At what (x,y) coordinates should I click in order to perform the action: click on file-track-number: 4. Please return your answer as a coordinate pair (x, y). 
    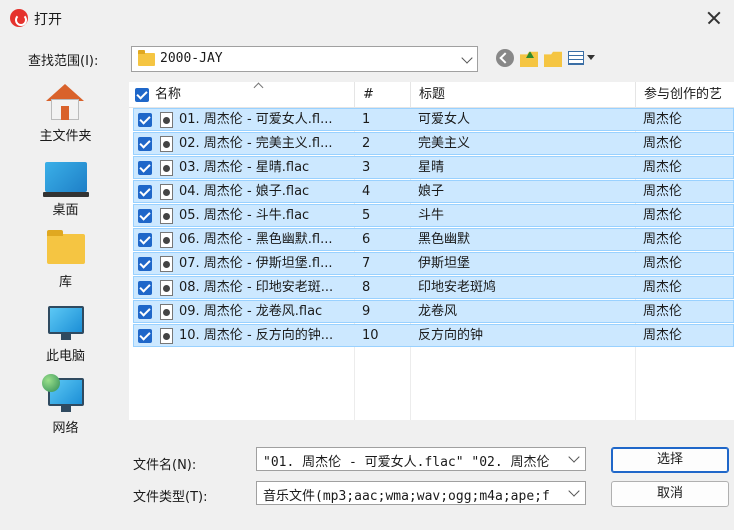
    Looking at the image, I should click on (366, 191).